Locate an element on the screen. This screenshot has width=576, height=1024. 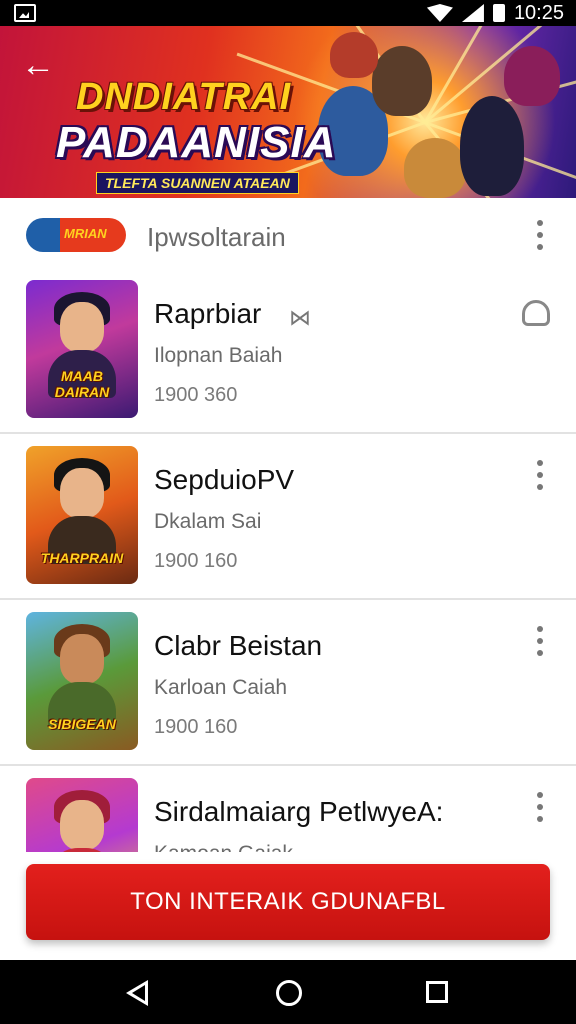
section-title: Ipwsoltarain is located at coordinates (216, 237).